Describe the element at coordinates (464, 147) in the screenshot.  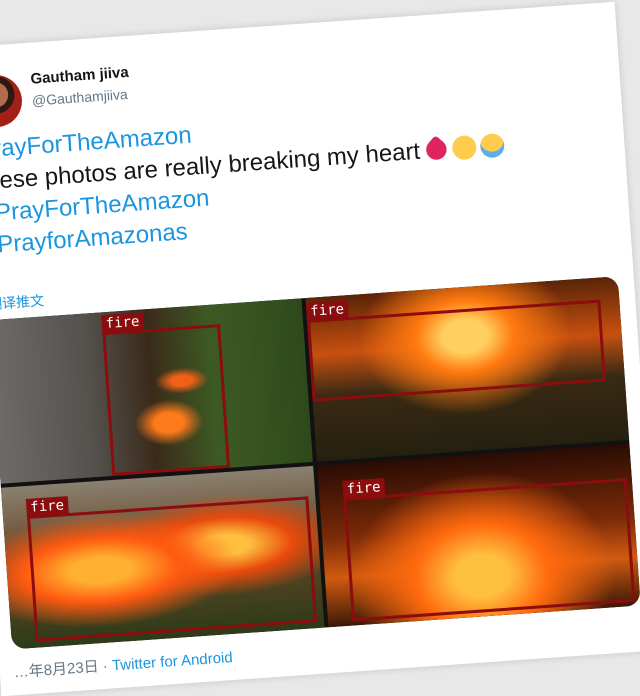
I see `crying-face-icon` at that location.